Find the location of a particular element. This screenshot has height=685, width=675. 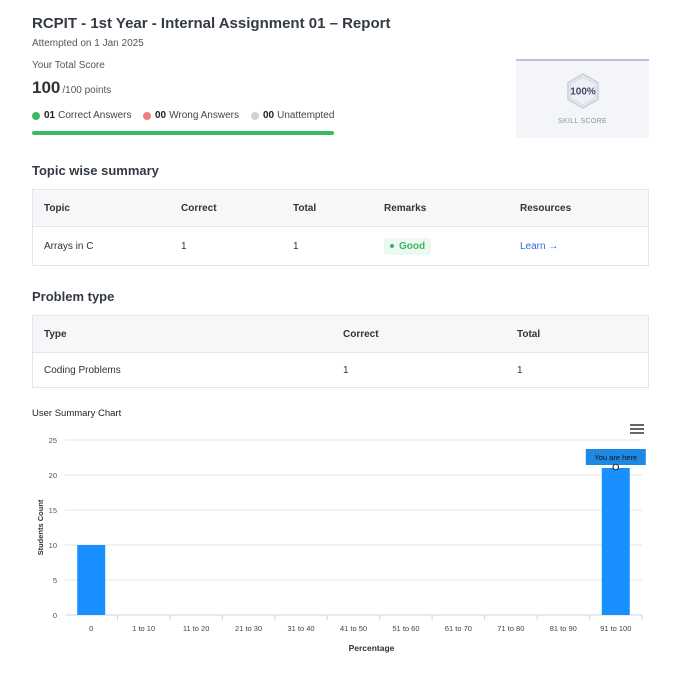

y-tick-label: 20 is located at coordinates (53, 475).